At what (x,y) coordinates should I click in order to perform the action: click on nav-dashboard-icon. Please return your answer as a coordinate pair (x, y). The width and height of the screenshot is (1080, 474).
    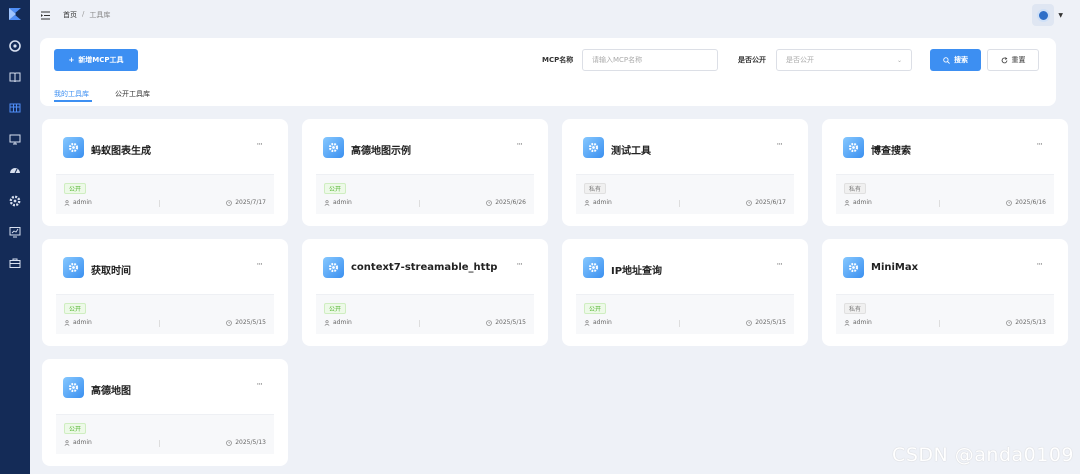
    Looking at the image, I should click on (15, 46).